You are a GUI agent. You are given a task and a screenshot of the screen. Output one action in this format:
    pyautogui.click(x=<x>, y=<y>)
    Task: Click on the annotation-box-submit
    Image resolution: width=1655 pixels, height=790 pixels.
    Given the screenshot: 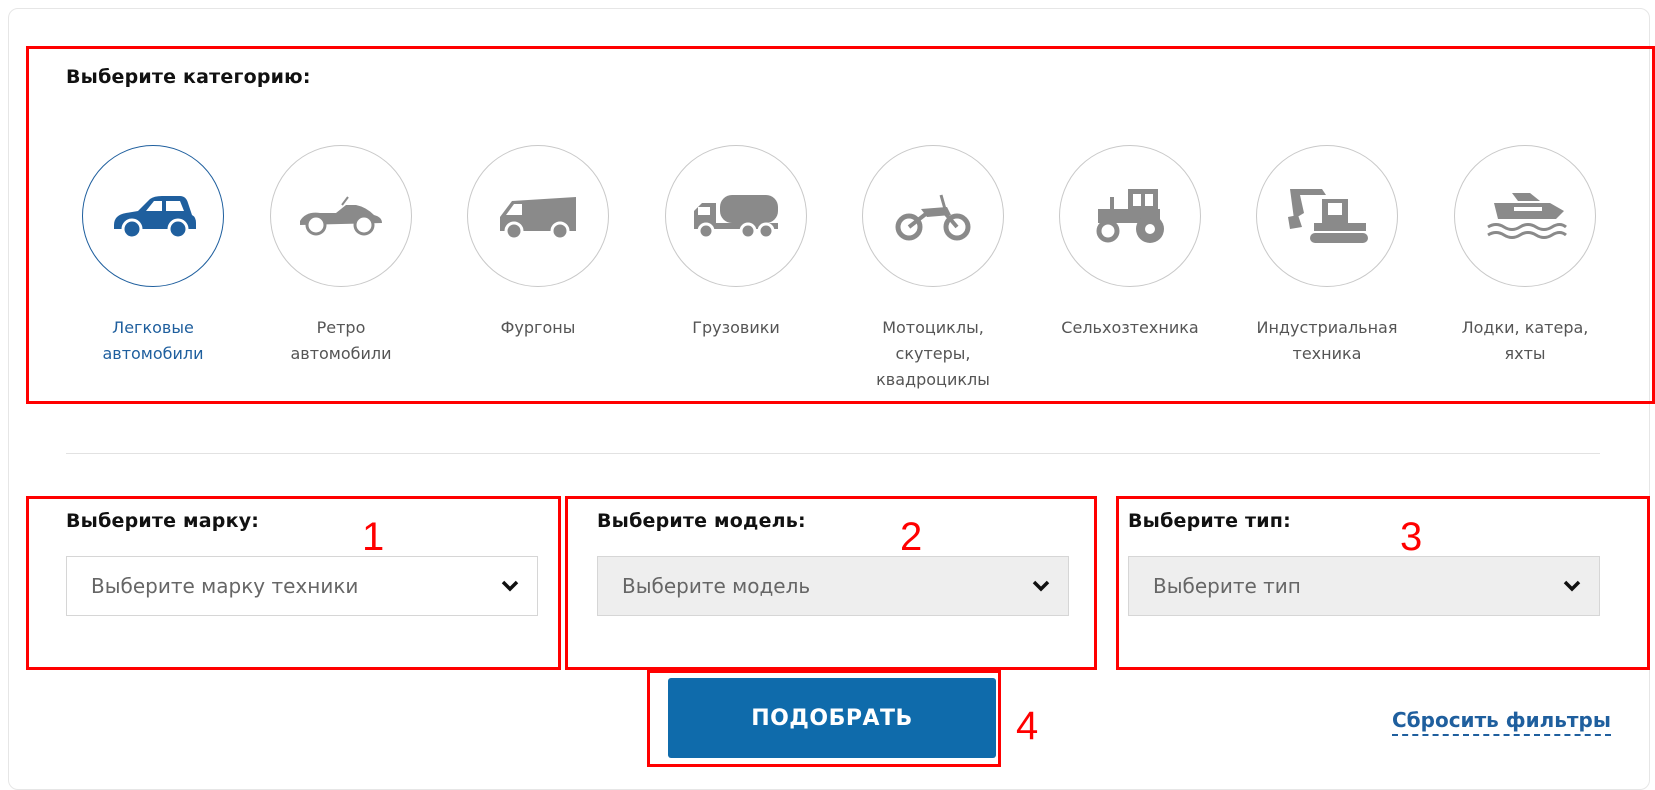 What is the action you would take?
    pyautogui.click(x=824, y=718)
    